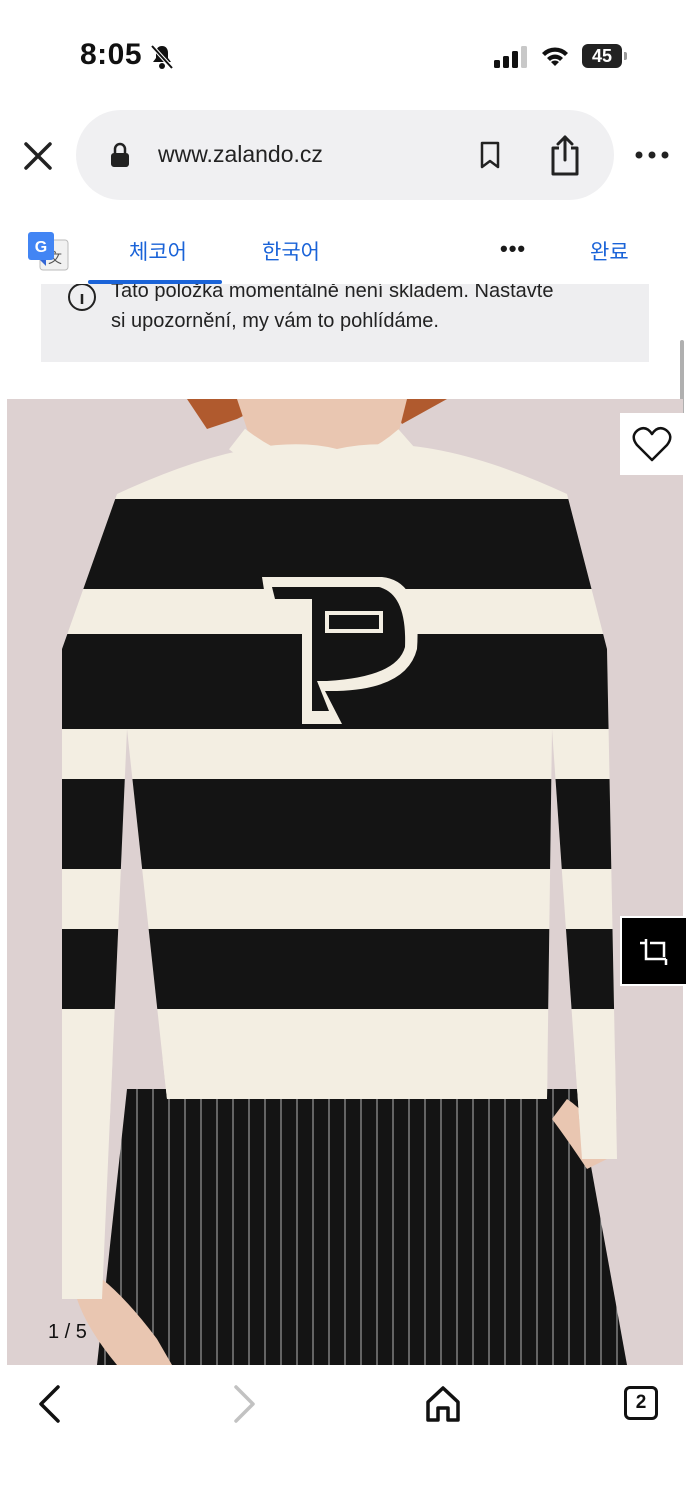  What do you see at coordinates (158, 251) in the screenshot?
I see `tab-source-language: 체코어` at bounding box center [158, 251].